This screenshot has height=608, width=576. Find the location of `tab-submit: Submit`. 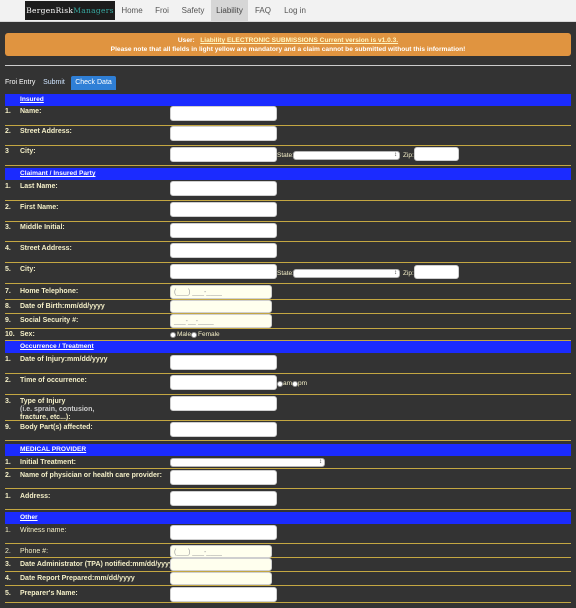

tab-submit: Submit is located at coordinates (54, 83).